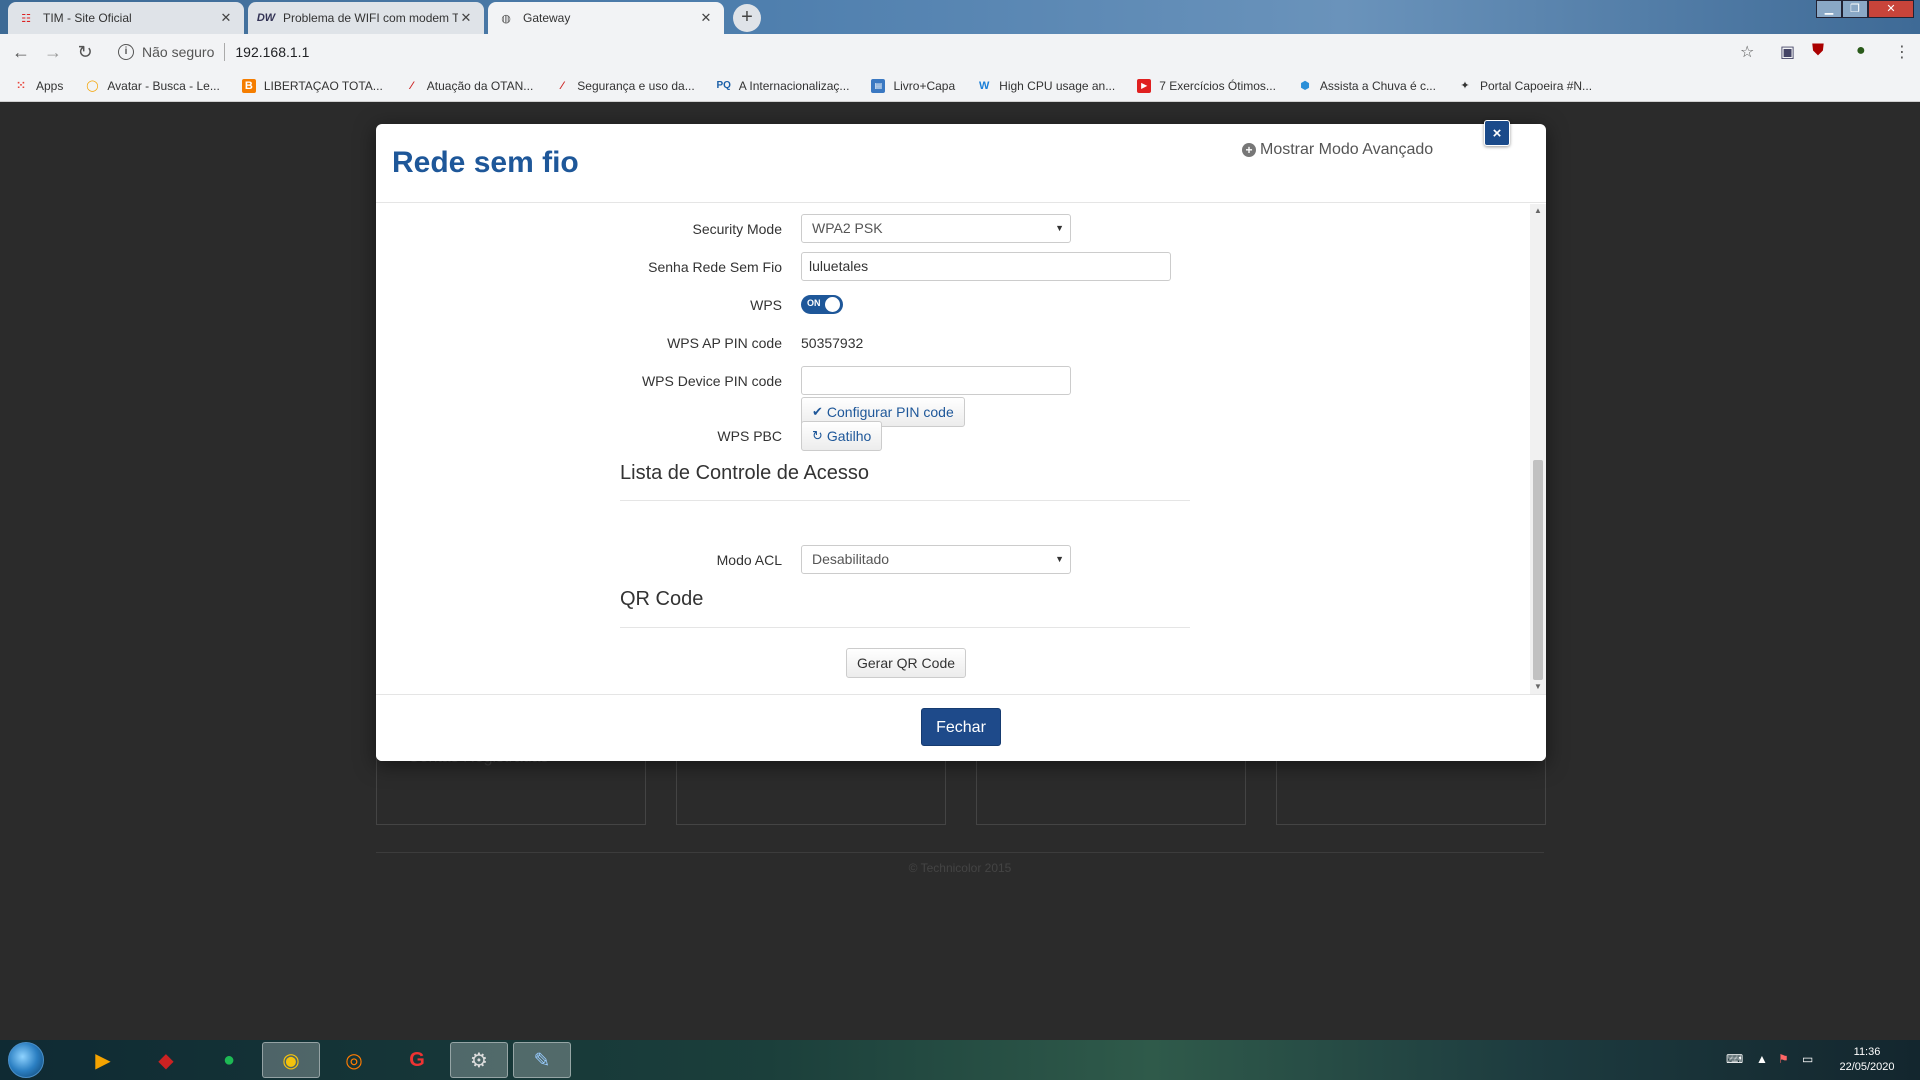 The height and width of the screenshot is (1080, 1920). I want to click on steam-icon: ⚙, so click(479, 1060).